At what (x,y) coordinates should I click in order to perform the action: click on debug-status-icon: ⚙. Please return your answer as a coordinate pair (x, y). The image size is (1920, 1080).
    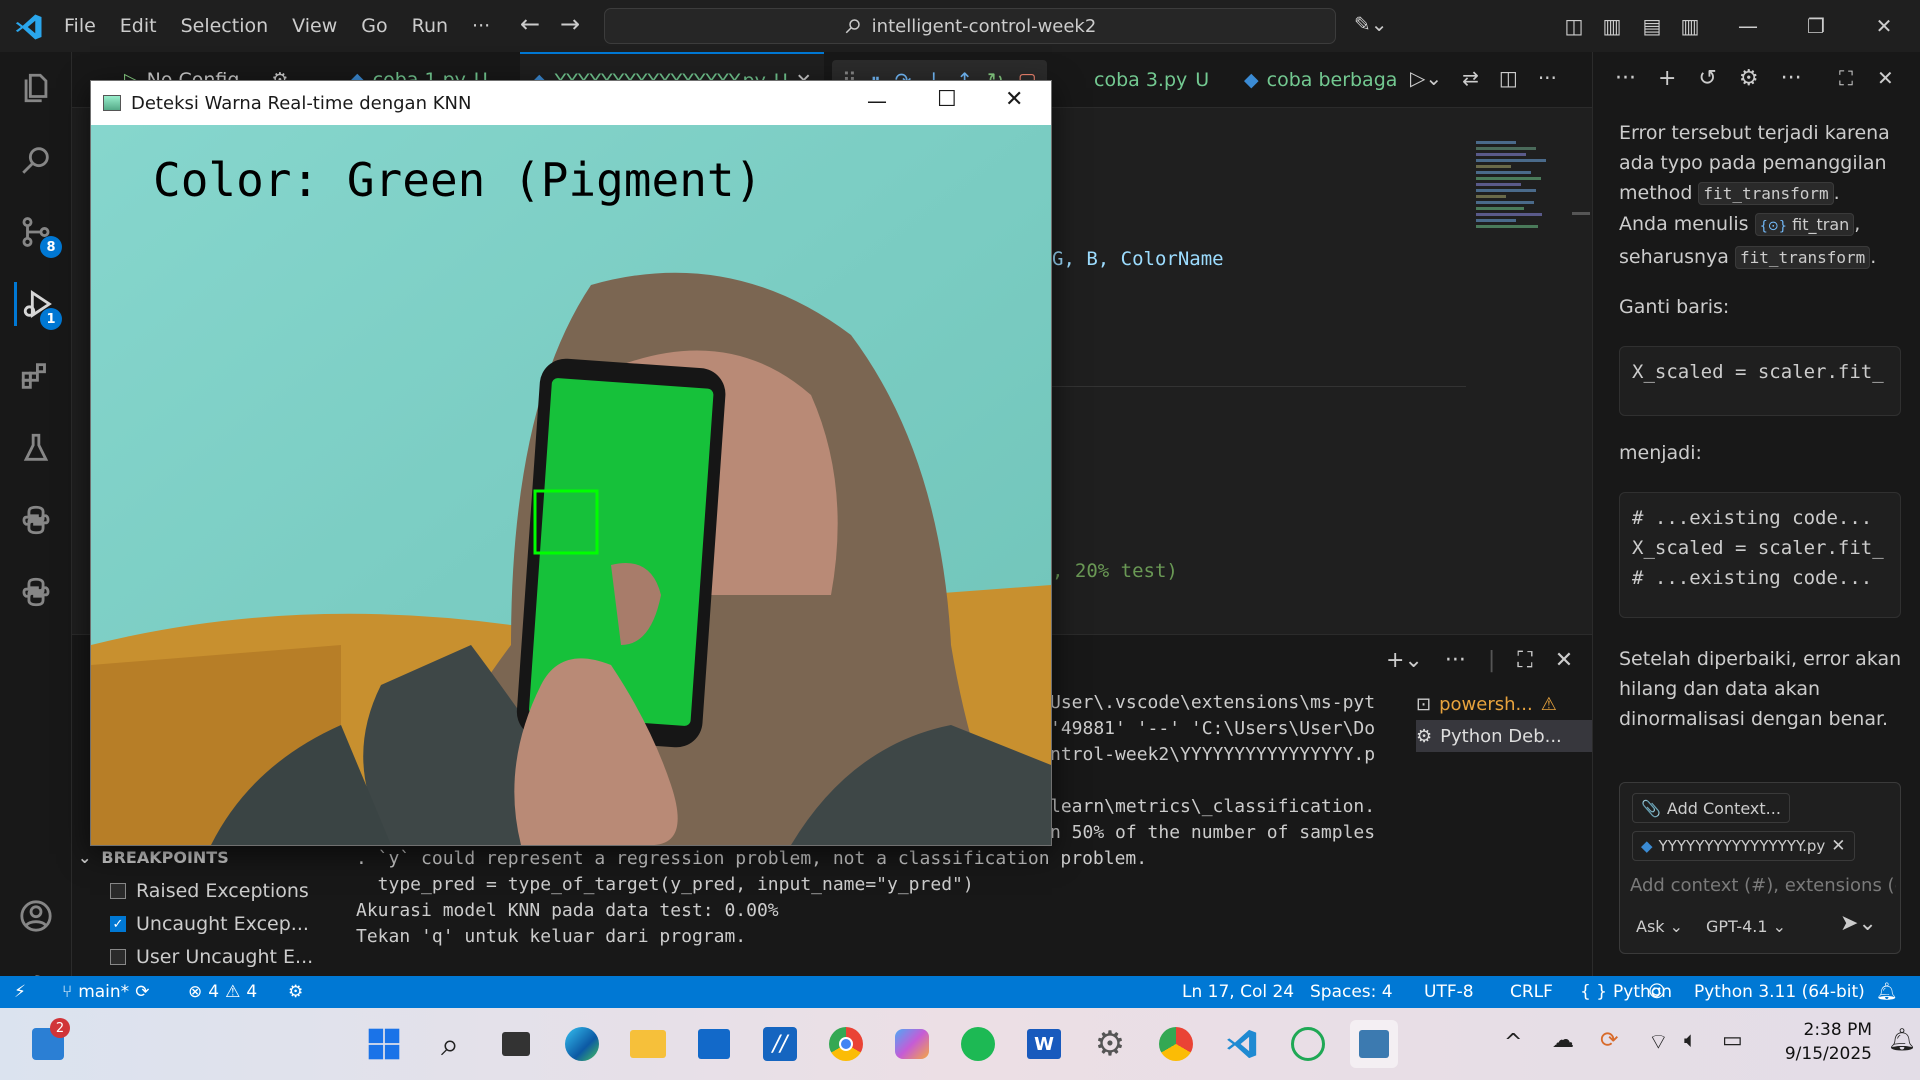
    Looking at the image, I should click on (295, 992).